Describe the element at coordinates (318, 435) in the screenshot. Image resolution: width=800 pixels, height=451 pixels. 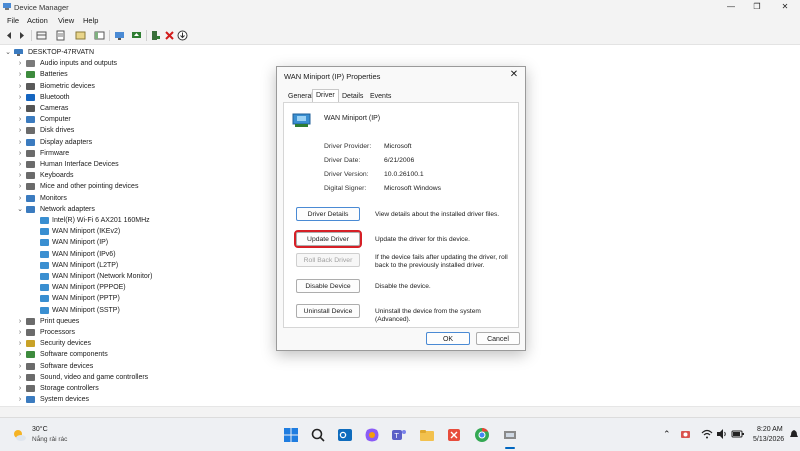
I see `search-icon` at that location.